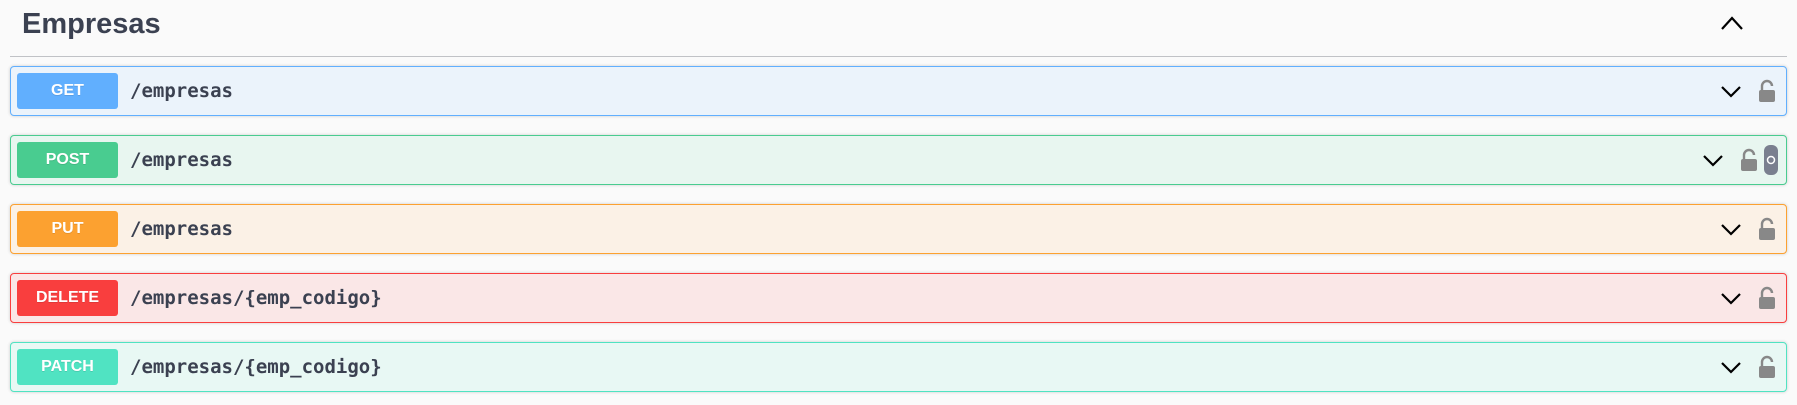  What do you see at coordinates (1771, 160) in the screenshot?
I see `extension-icon` at bounding box center [1771, 160].